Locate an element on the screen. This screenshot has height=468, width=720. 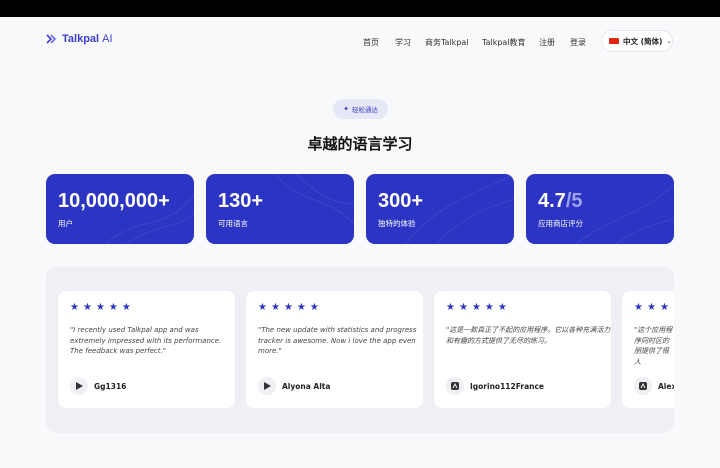
stat-label: 独特的体验 is located at coordinates (397, 223).